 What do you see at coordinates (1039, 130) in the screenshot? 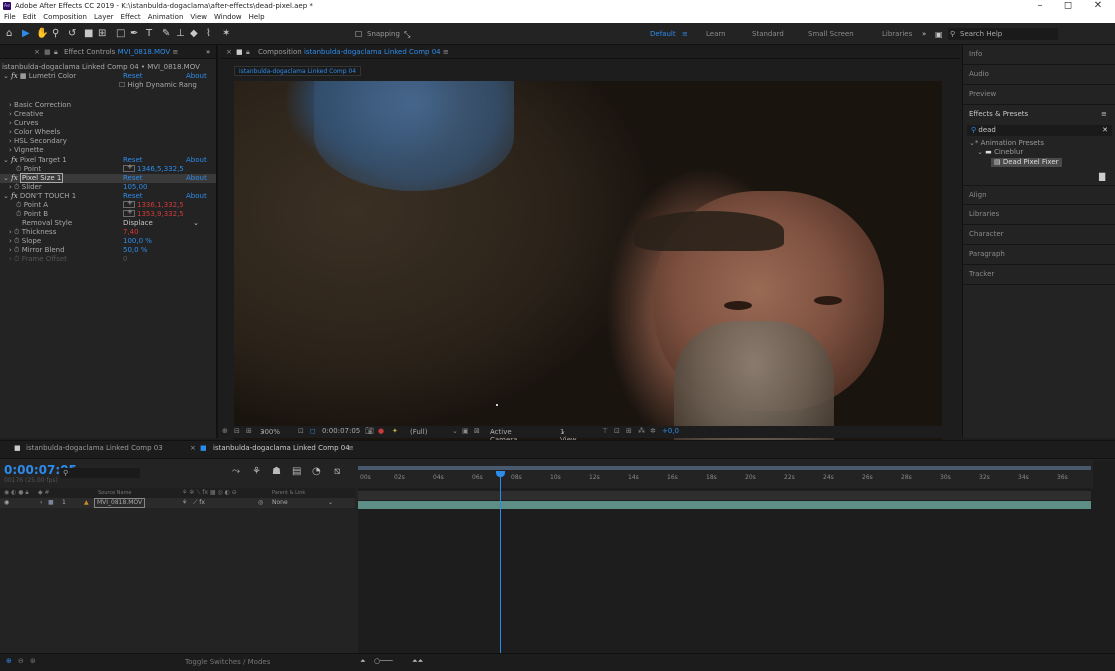
I see `effects-search-input: ⚲ dead ✕` at bounding box center [1039, 130].